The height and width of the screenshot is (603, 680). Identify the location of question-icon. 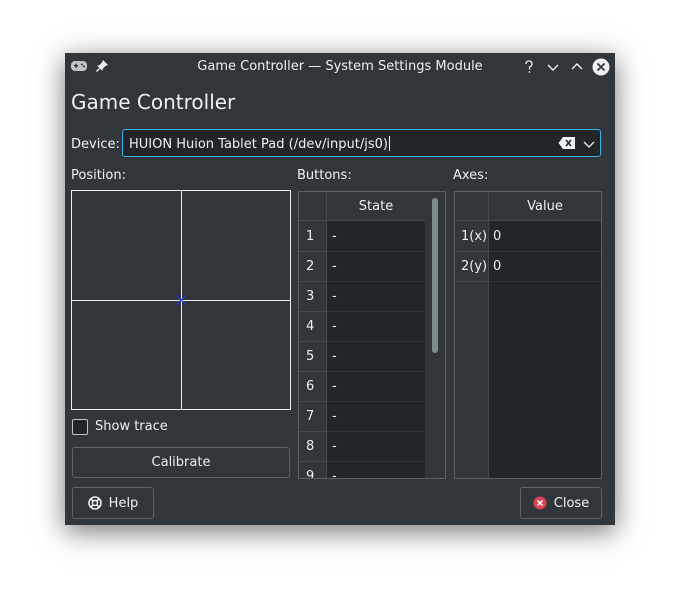
(529, 67).